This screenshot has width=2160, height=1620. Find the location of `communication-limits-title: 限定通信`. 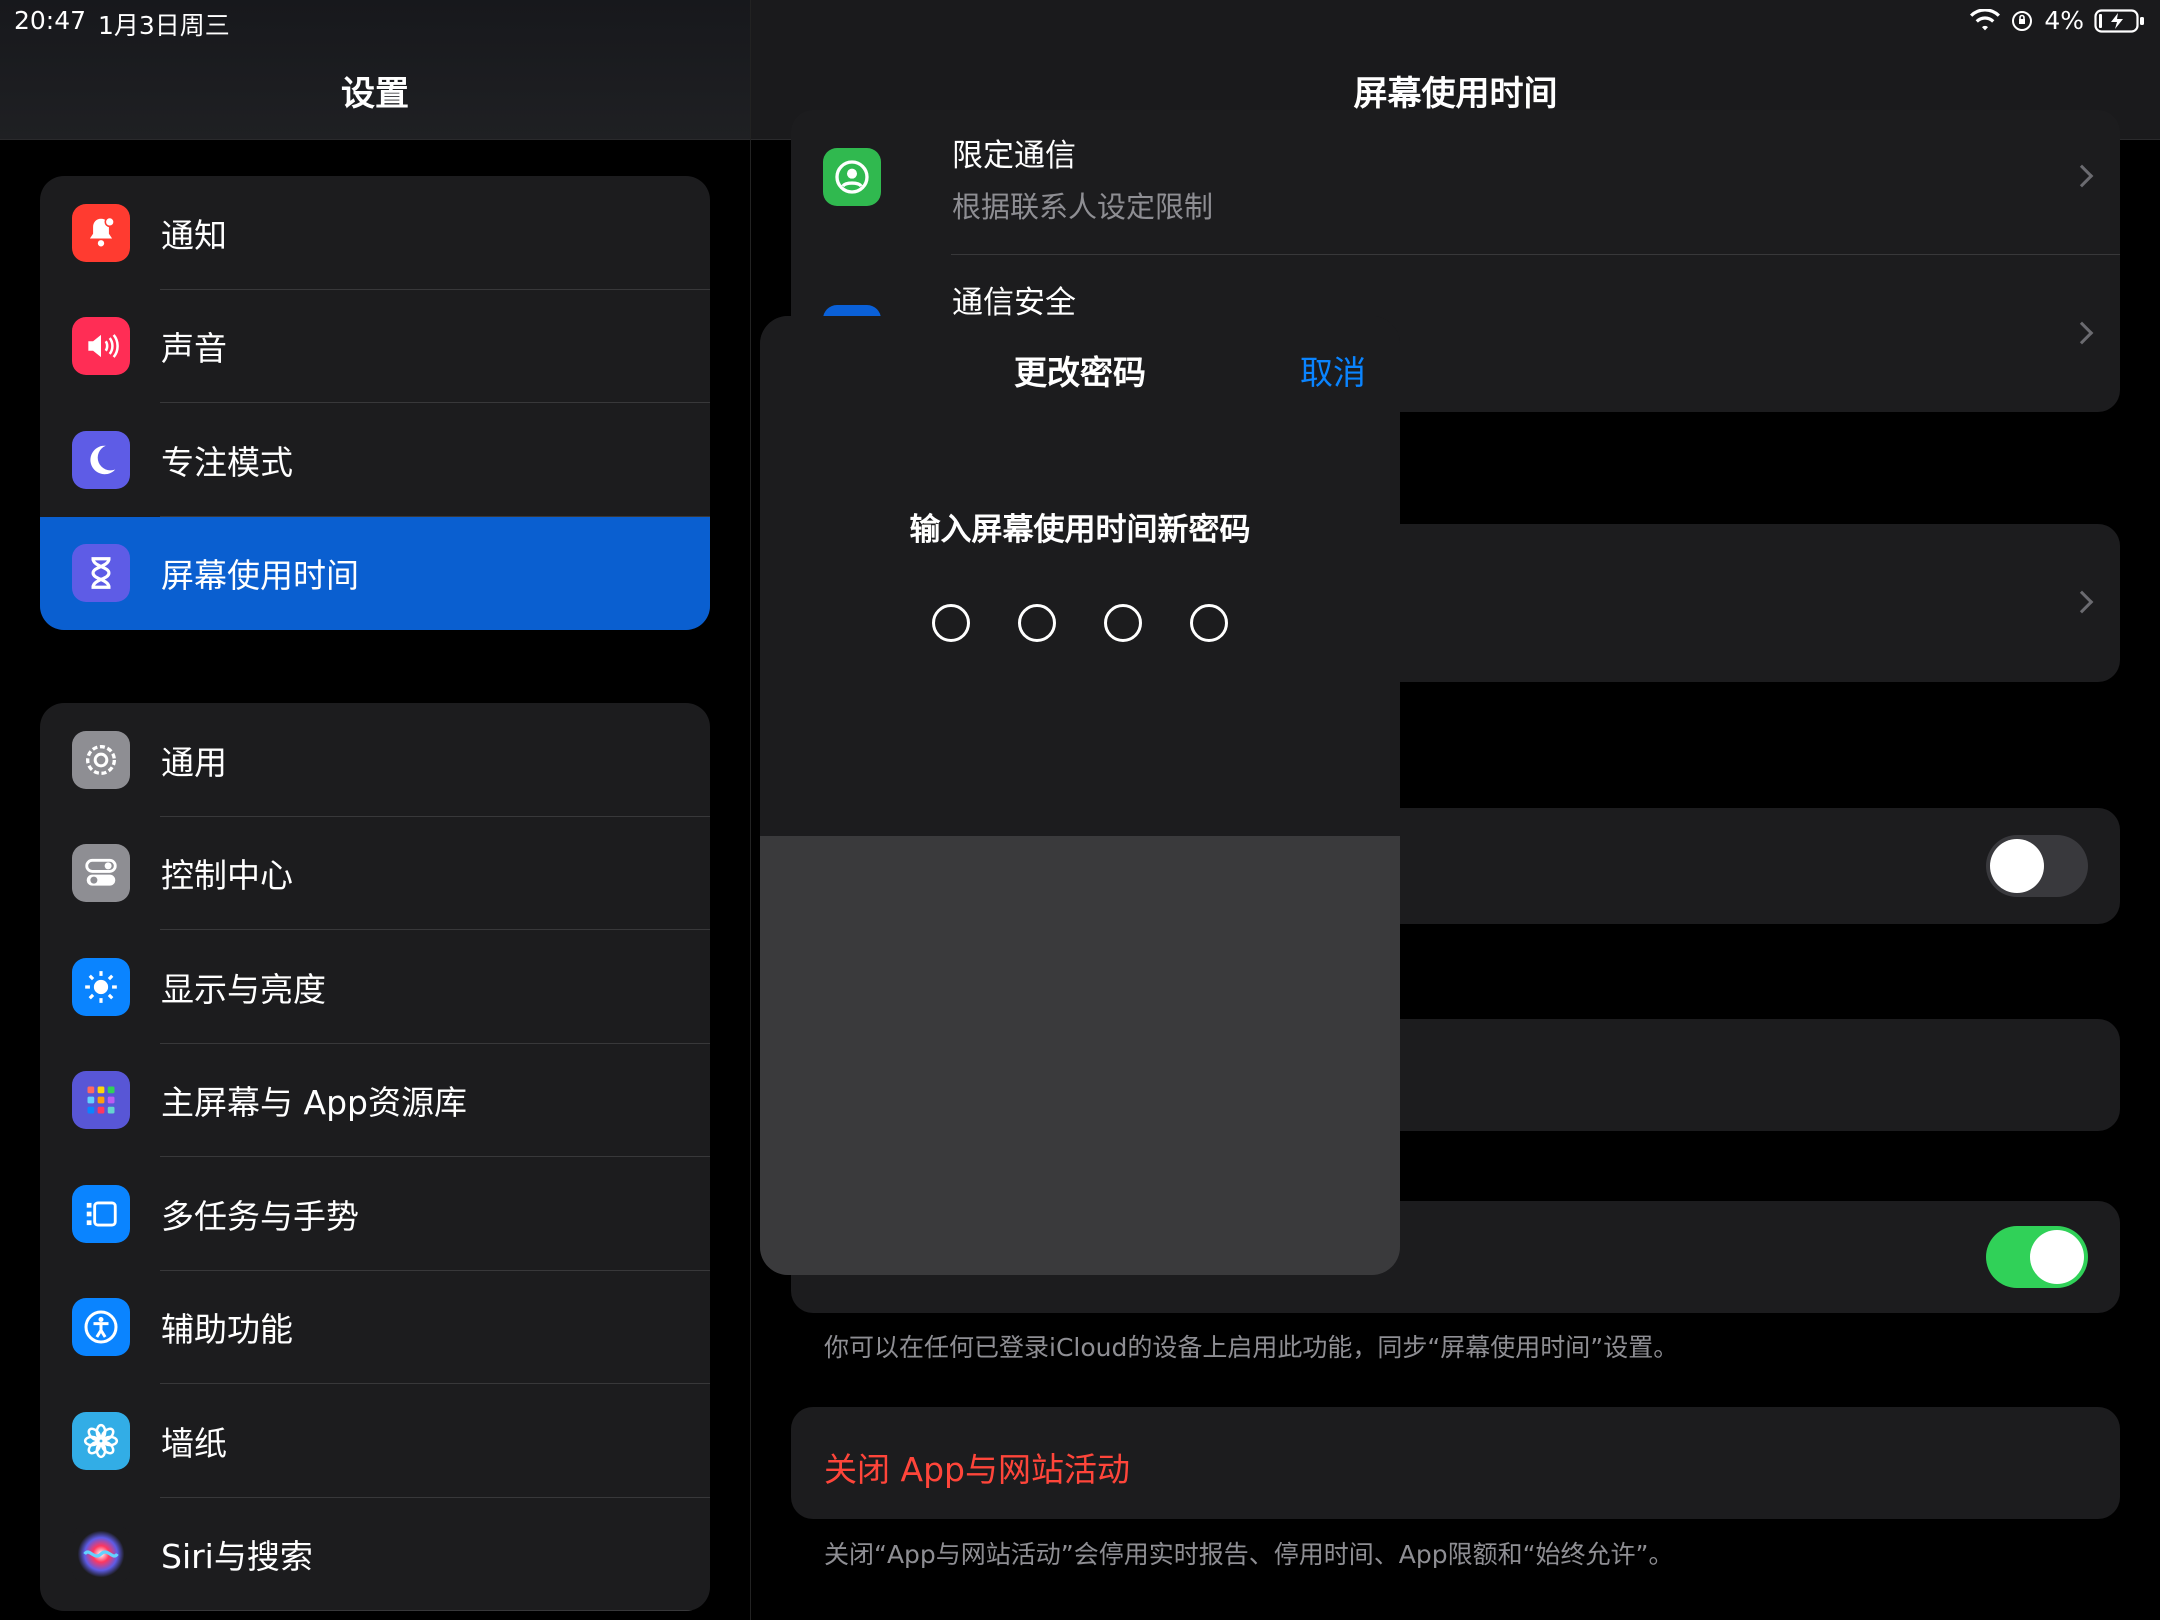

communication-limits-title: 限定通信 is located at coordinates (1014, 156).